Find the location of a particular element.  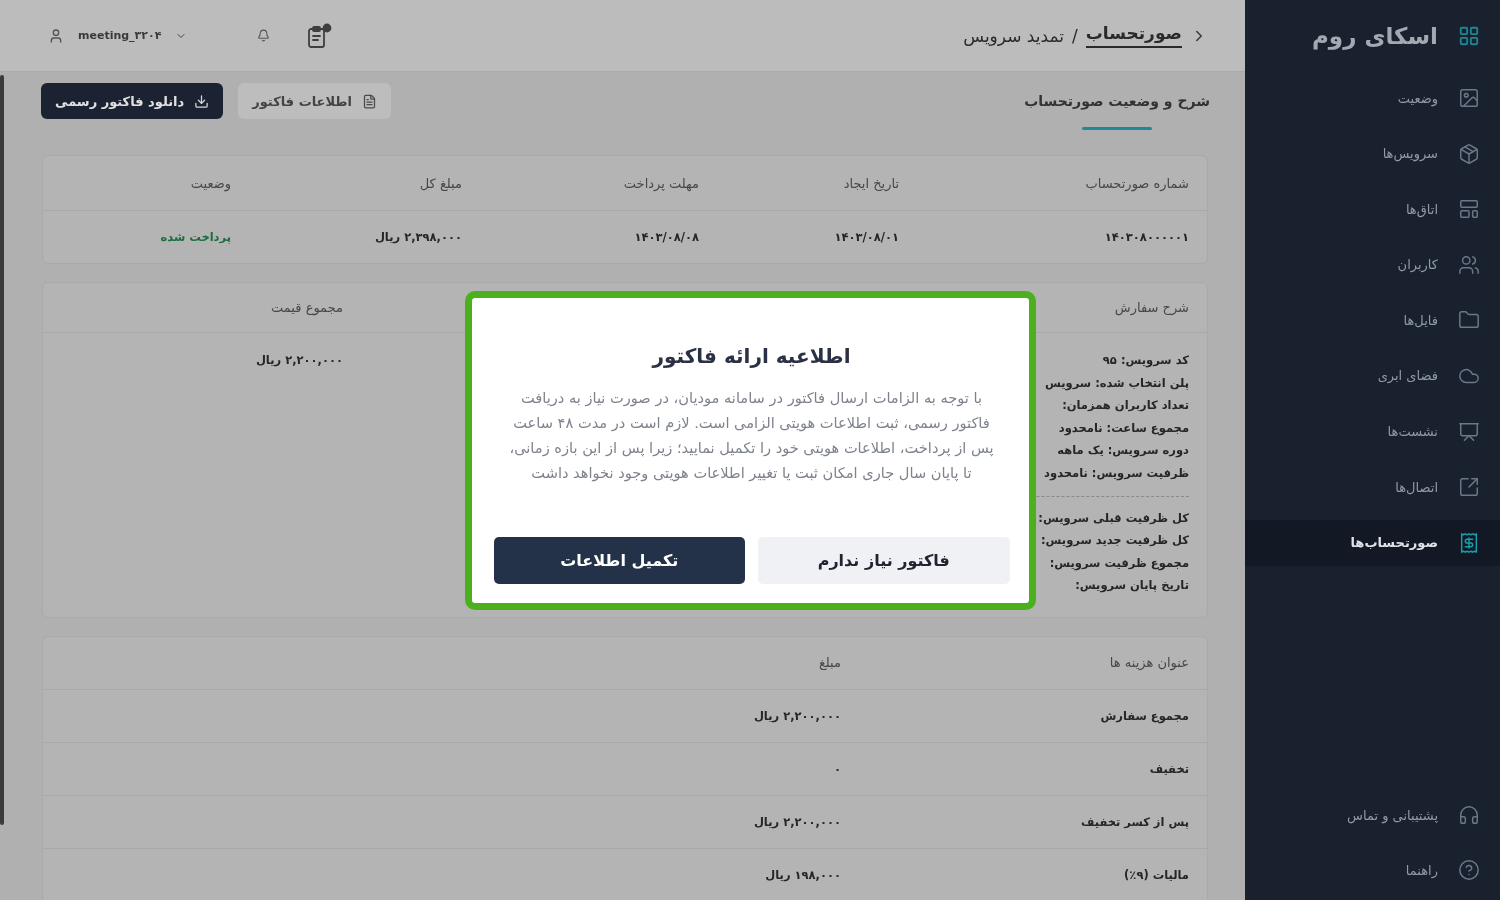

breadcrumb-link: صورتحساب is located at coordinates (1133, 35).